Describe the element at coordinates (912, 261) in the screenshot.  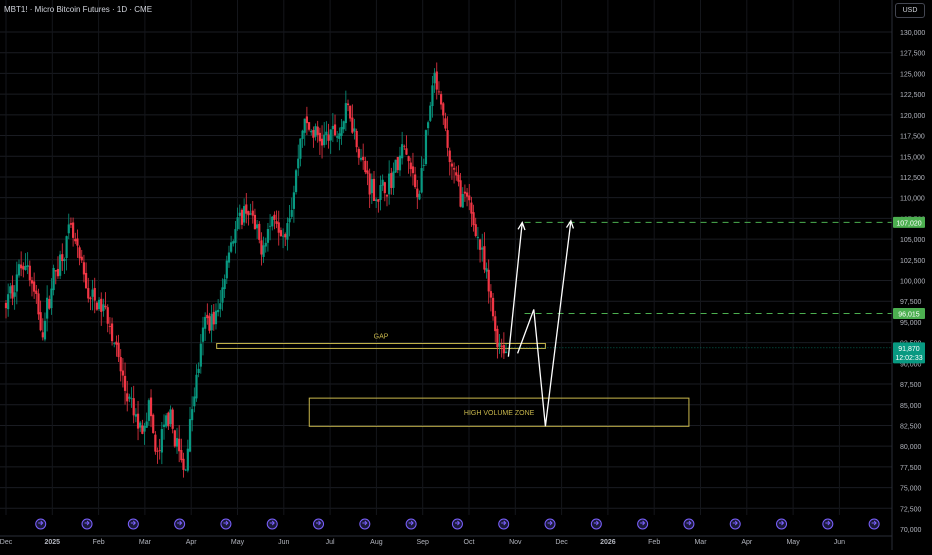
I see `y-tick-label: 102,500` at that location.